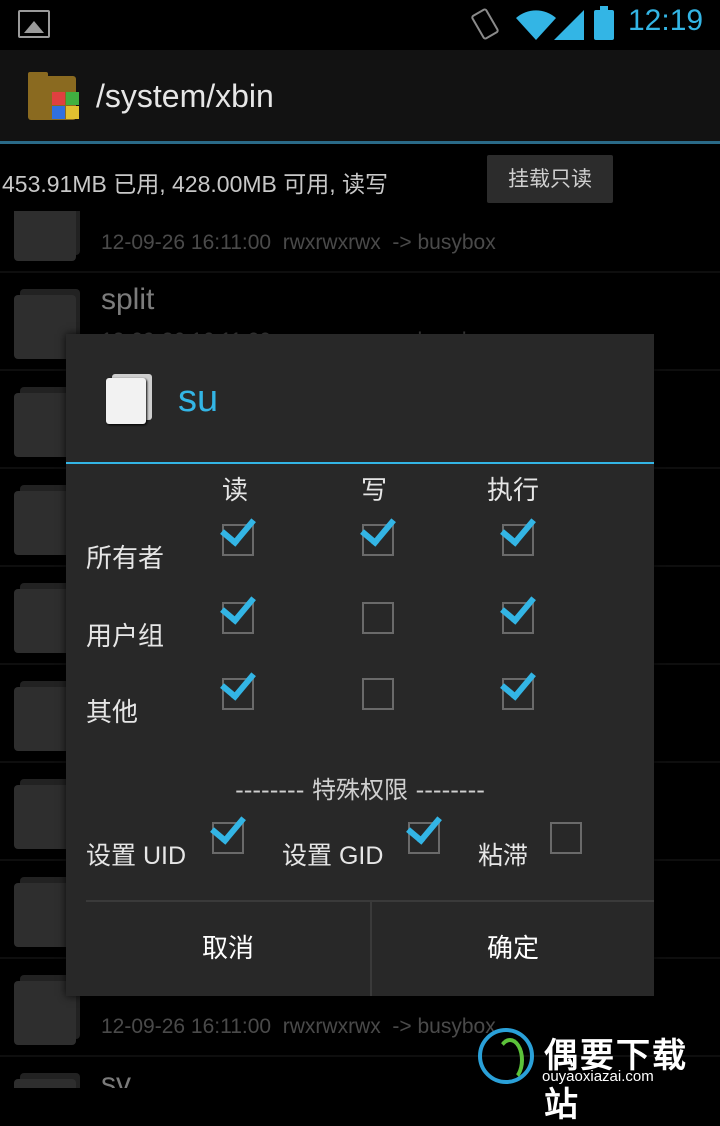  What do you see at coordinates (34, 24) in the screenshot?
I see `gallery-icon` at bounding box center [34, 24].